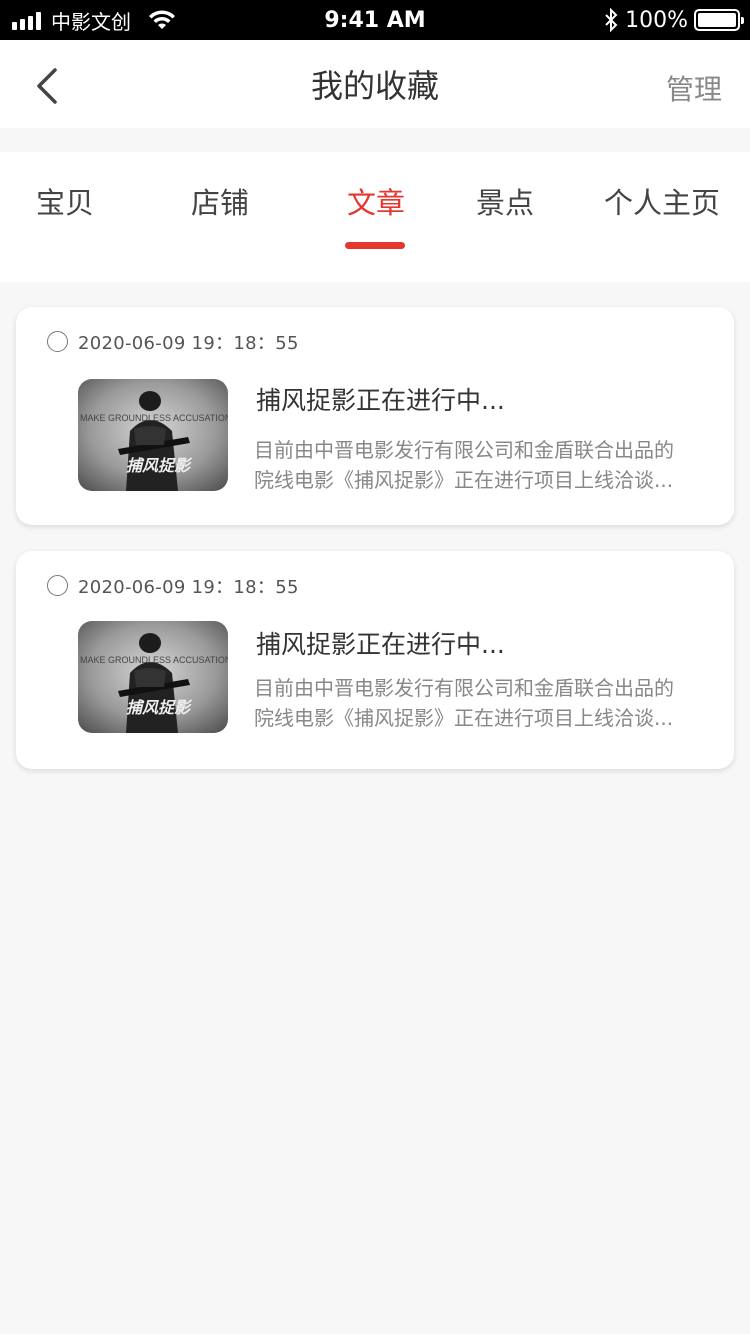  Describe the element at coordinates (26, 20) in the screenshot. I see `signal-icon` at that location.